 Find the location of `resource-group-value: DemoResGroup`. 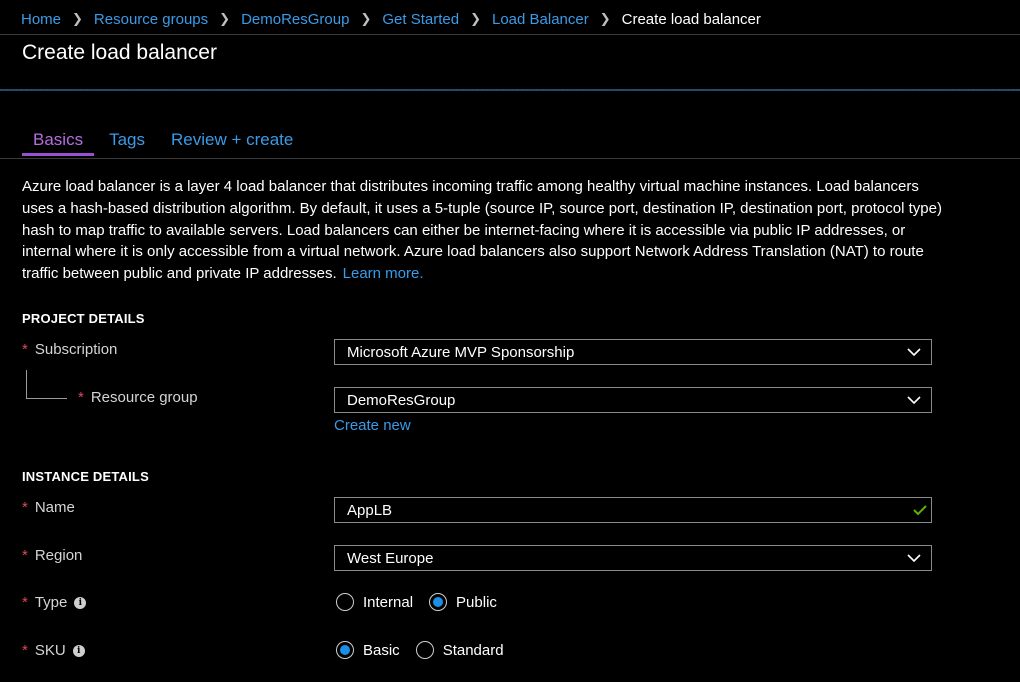

resource-group-value: DemoResGroup is located at coordinates (401, 400).